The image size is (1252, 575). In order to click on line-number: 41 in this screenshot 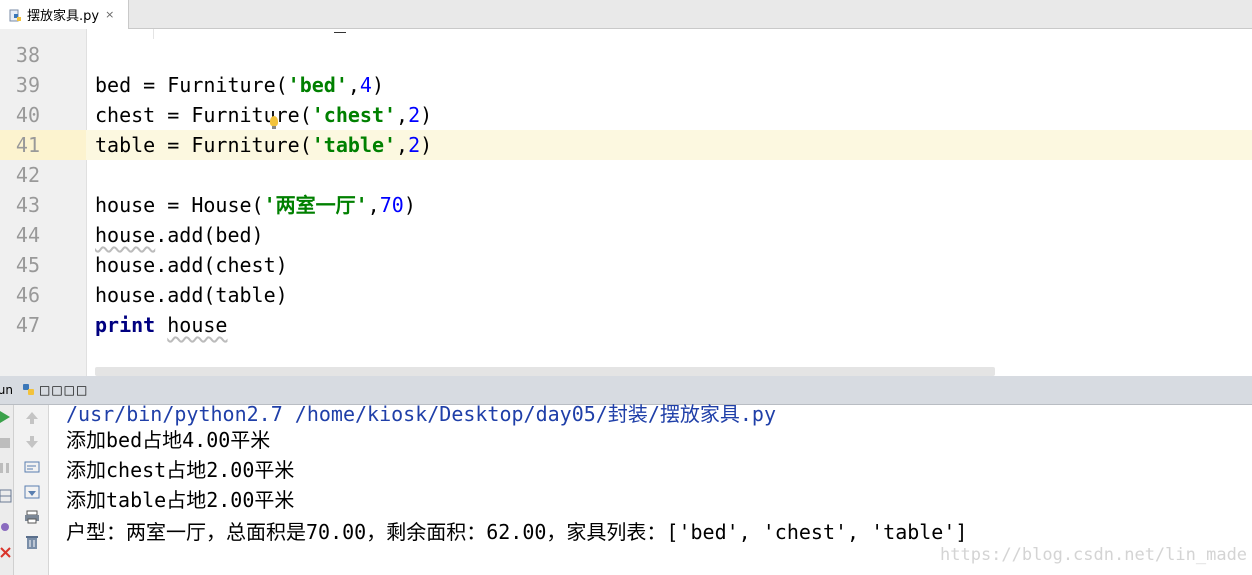, I will do `click(27, 145)`.